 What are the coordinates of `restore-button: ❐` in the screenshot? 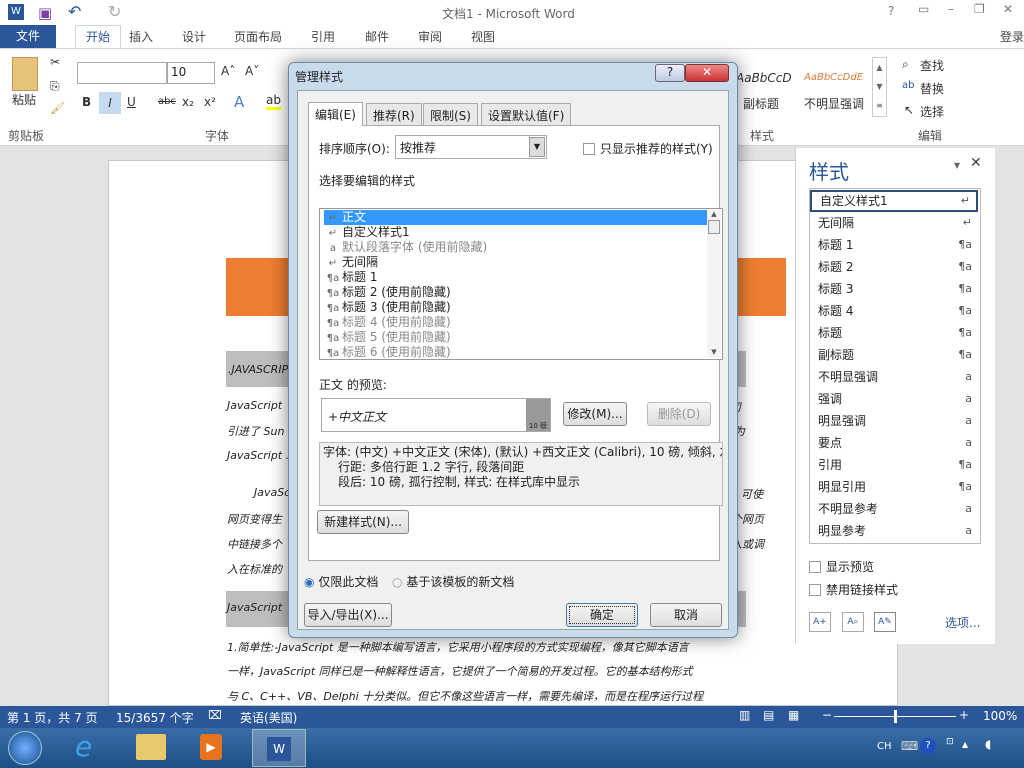 It's located at (979, 9).